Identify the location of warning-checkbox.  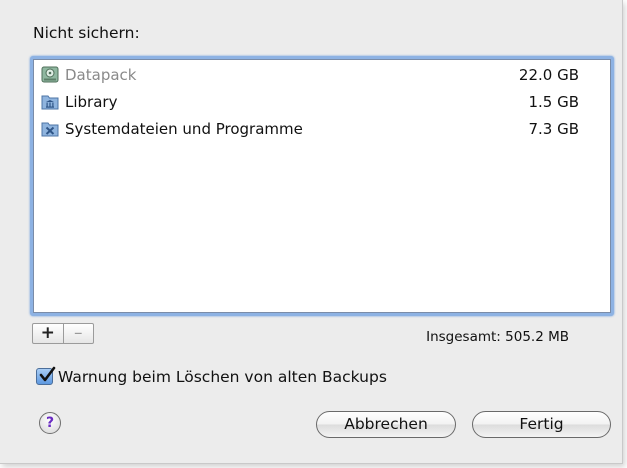
(46, 375).